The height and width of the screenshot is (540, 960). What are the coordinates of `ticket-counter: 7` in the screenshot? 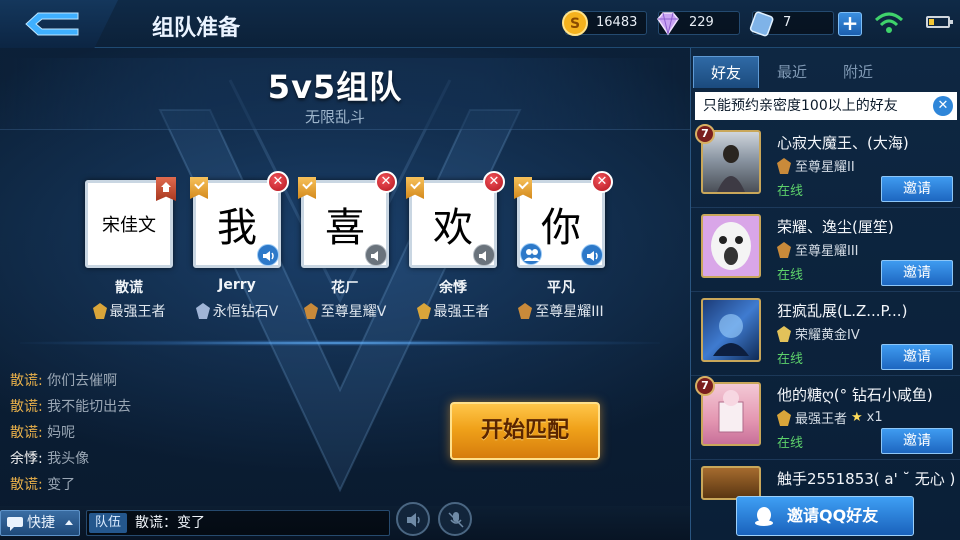 It's located at (791, 24).